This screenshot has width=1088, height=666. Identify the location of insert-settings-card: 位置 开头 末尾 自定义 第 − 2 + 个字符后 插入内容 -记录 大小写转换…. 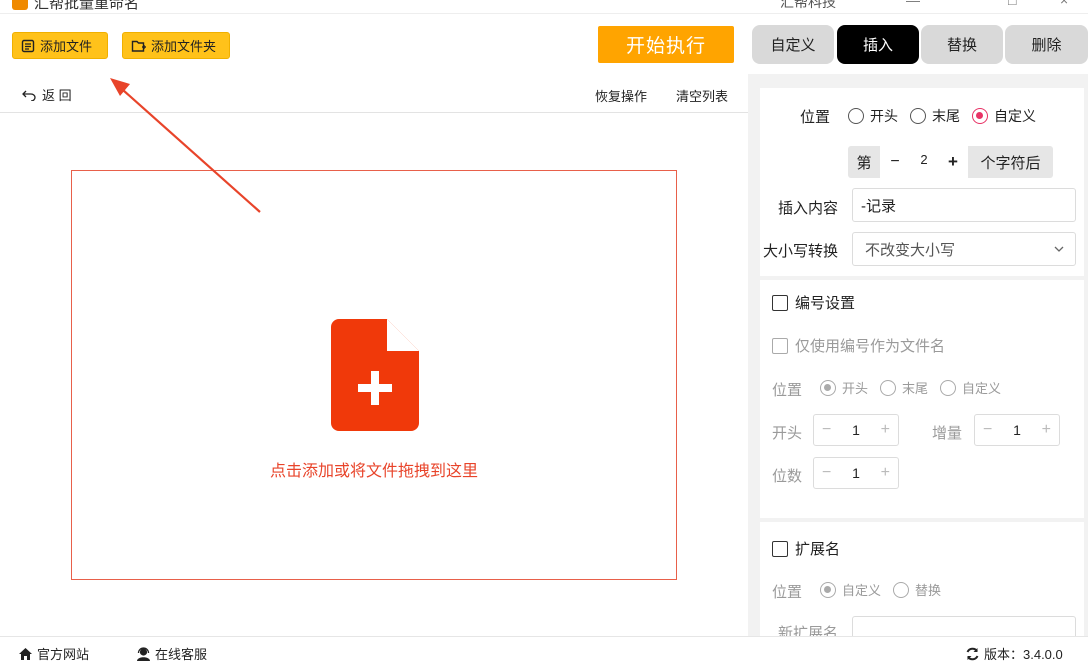
(922, 182).